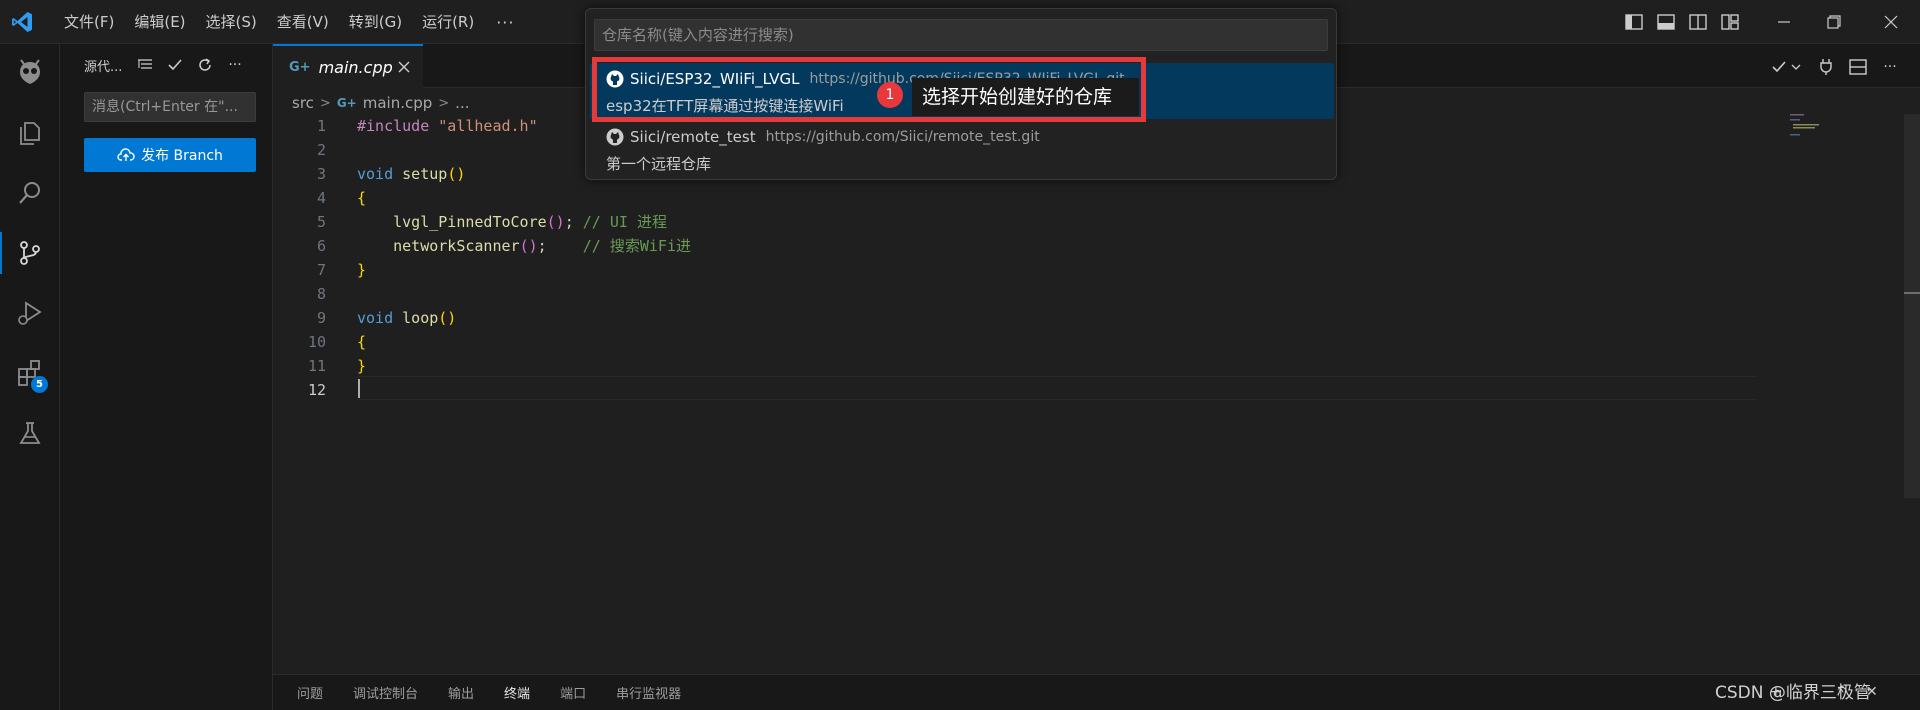  Describe the element at coordinates (30, 73) in the screenshot. I see `platformio-icon` at that location.